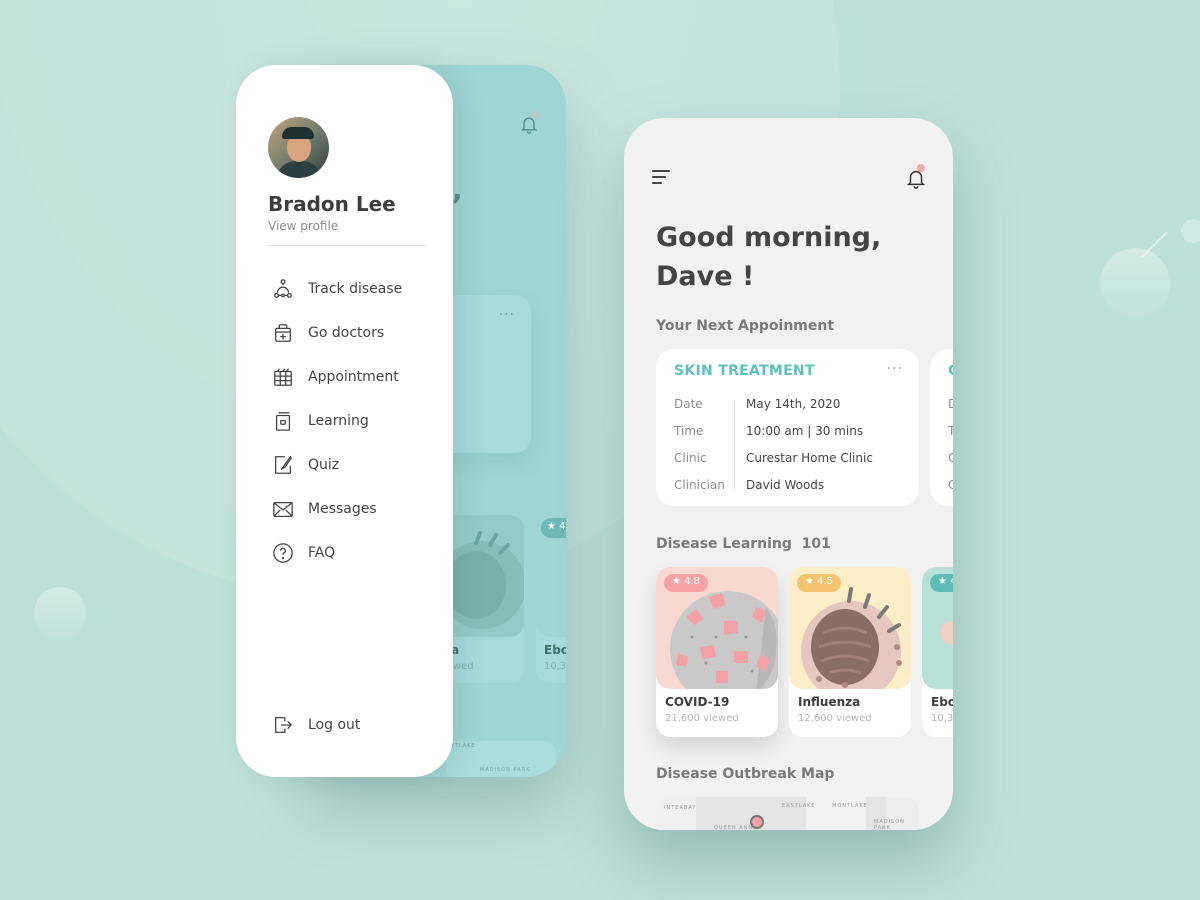 The image size is (1200, 900). I want to click on field-label: Clinician, so click(699, 485).